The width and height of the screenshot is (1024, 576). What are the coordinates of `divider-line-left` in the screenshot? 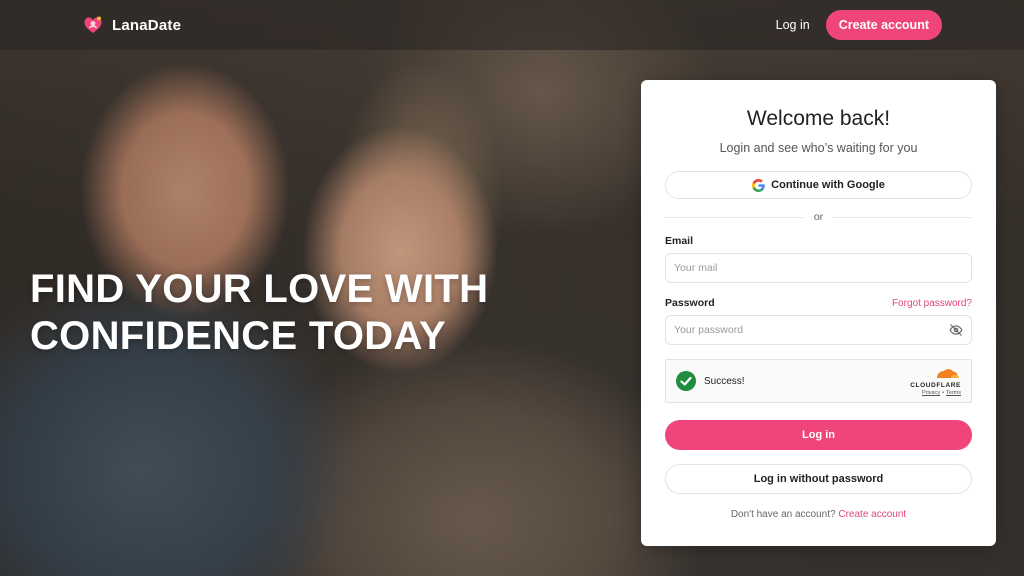 It's located at (734, 217).